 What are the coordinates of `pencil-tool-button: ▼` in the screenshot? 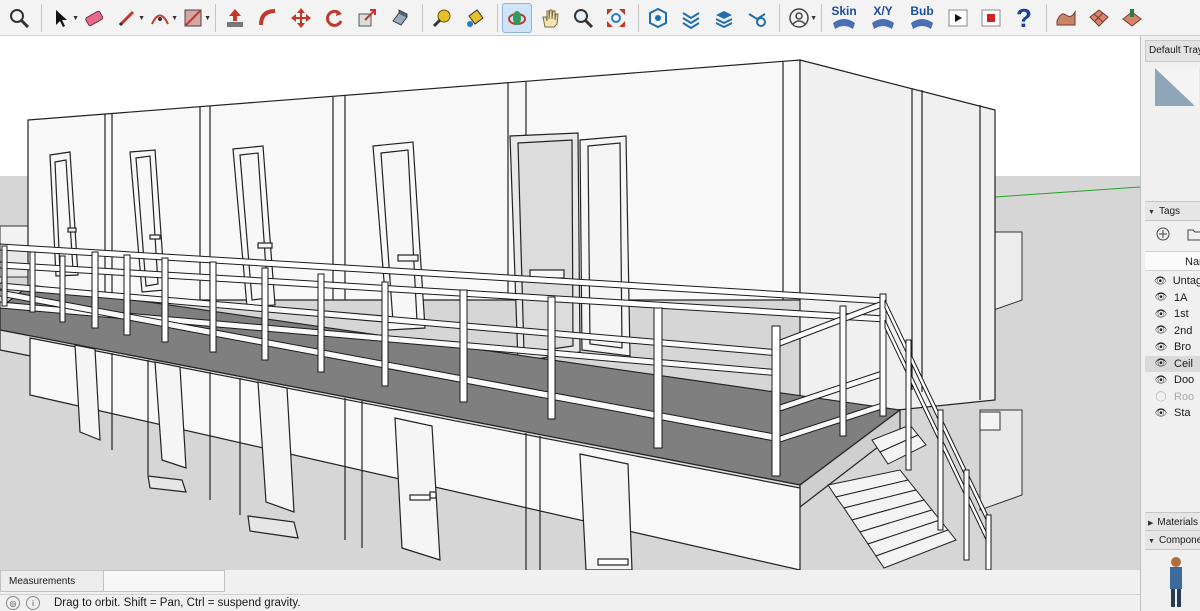 It's located at (128, 18).